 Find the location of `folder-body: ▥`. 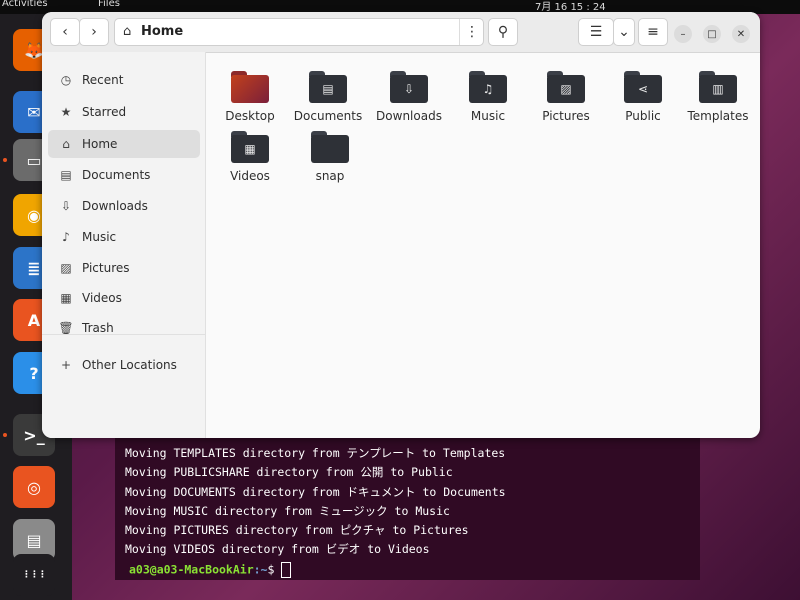

folder-body: ▥ is located at coordinates (718, 89).